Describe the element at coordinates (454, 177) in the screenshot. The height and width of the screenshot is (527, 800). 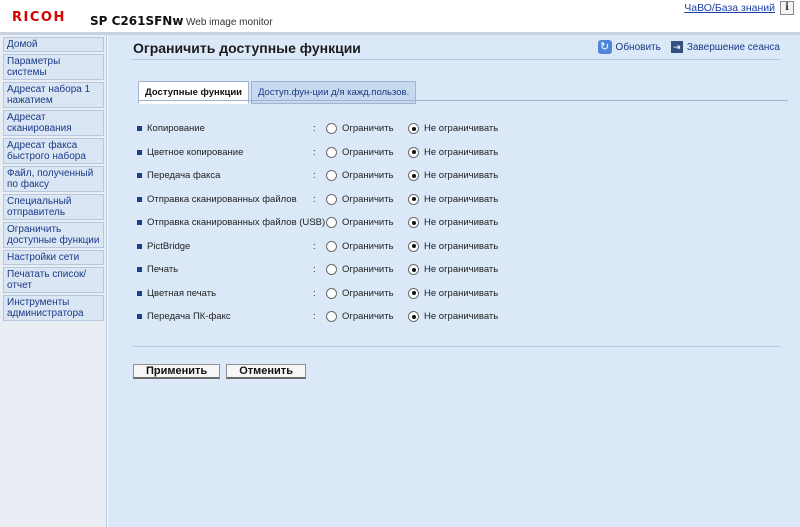
I see `function-row: Передача факса: Ограничить Не ограничивать` at that location.